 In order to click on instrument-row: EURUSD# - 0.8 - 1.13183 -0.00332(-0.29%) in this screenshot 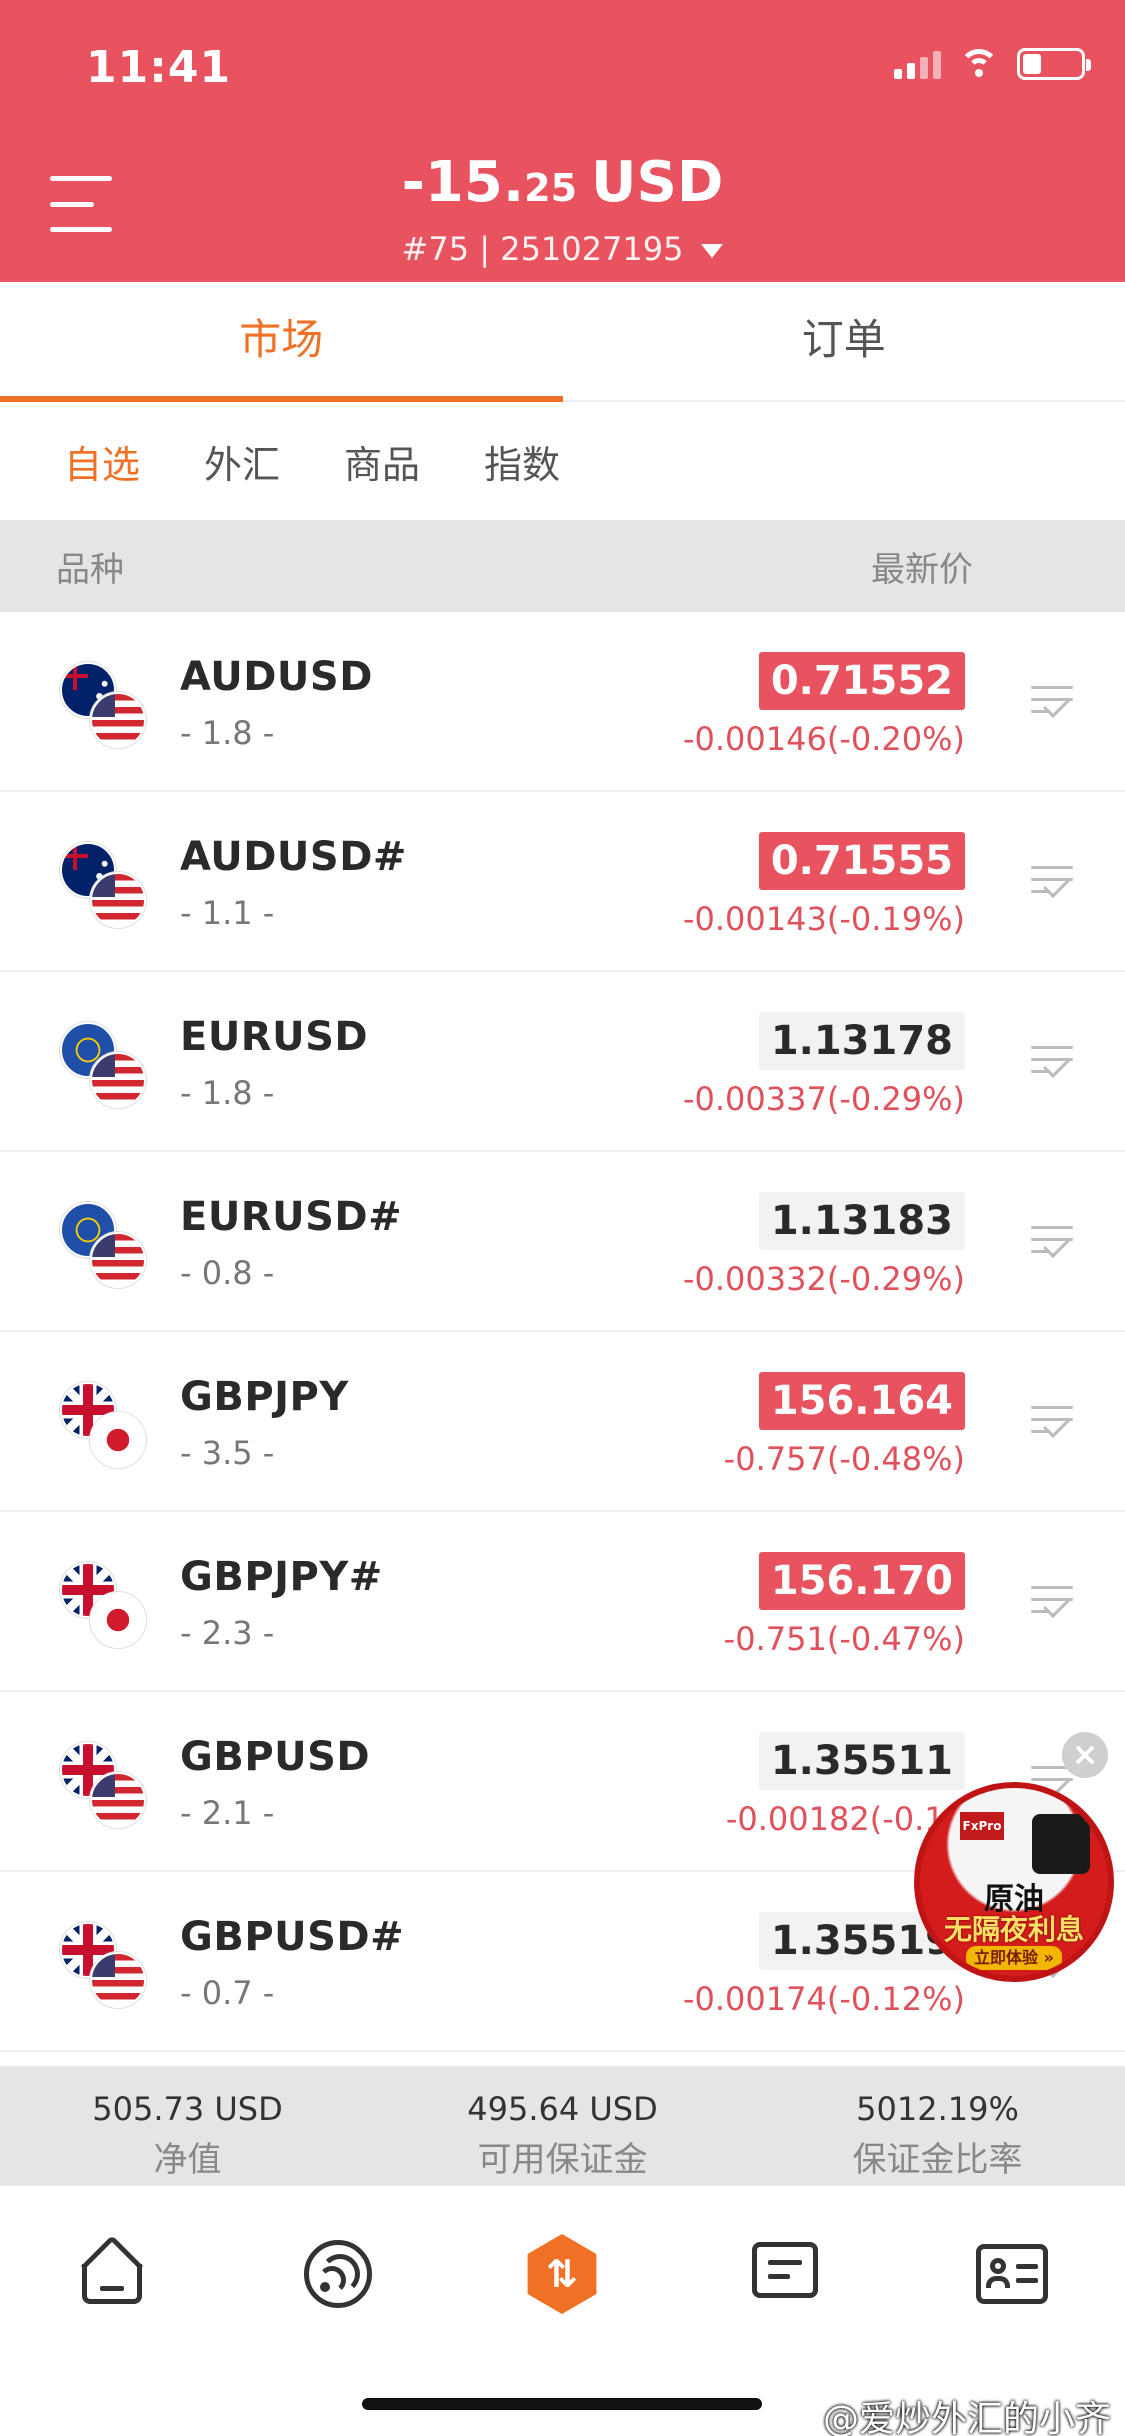, I will do `click(562, 1242)`.